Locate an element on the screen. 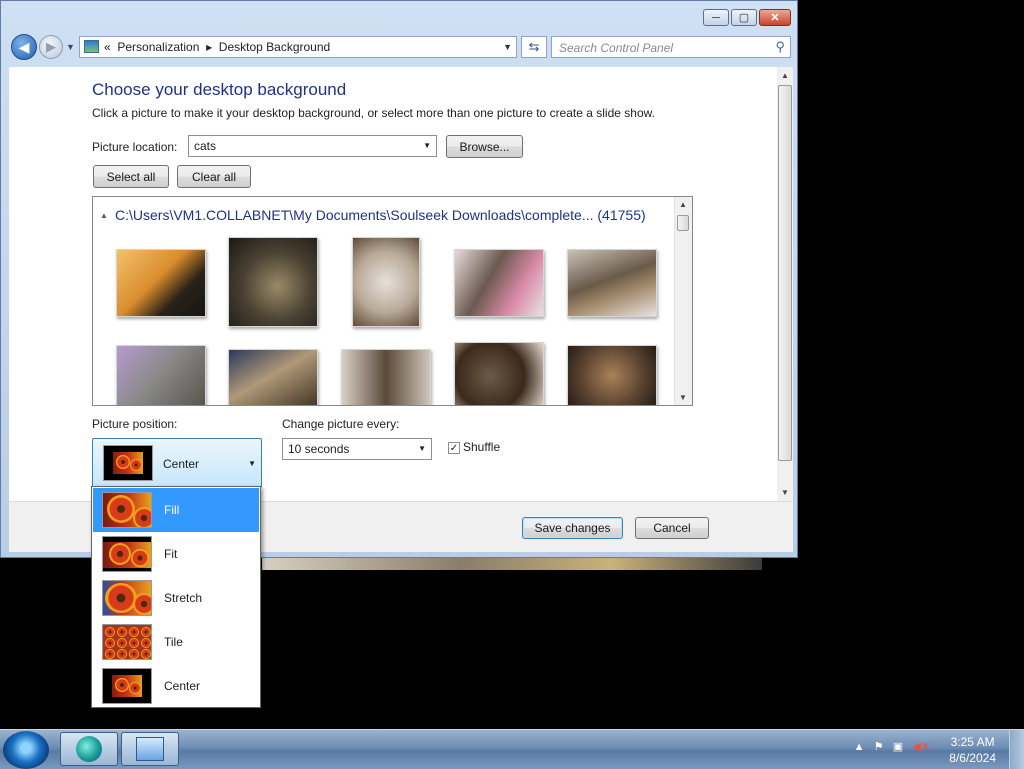 The width and height of the screenshot is (1024, 769). fill-preview-icon is located at coordinates (127, 510).